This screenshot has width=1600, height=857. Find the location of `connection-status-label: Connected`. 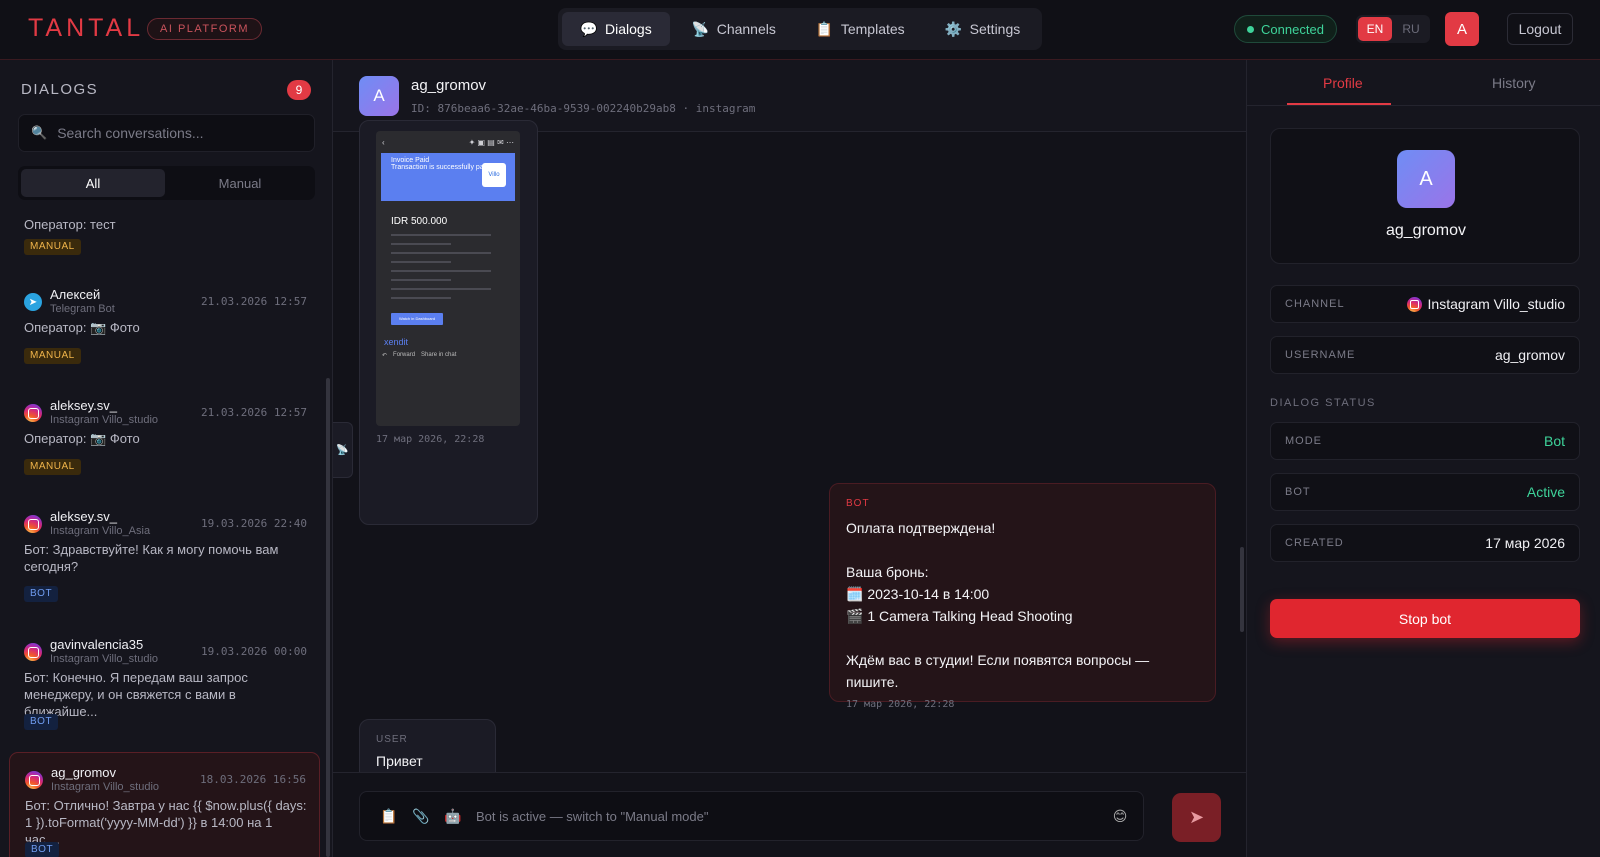

connection-status-label: Connected is located at coordinates (1292, 29).